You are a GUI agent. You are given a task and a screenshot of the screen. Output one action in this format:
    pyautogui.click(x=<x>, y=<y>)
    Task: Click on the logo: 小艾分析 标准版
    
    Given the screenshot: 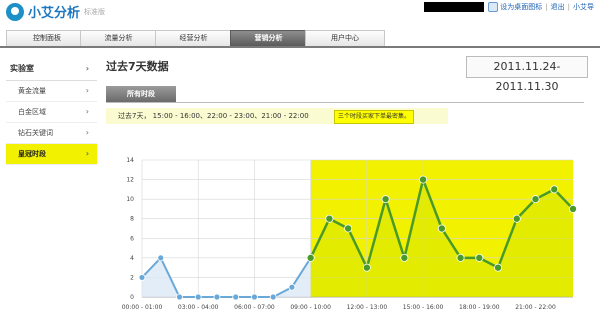 What is the action you would take?
    pyautogui.click(x=55, y=11)
    